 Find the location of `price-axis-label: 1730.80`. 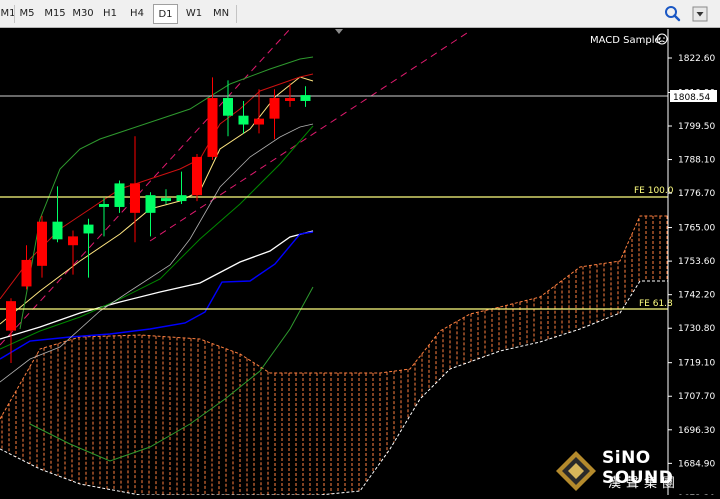

price-axis-label: 1730.80 is located at coordinates (696, 329).